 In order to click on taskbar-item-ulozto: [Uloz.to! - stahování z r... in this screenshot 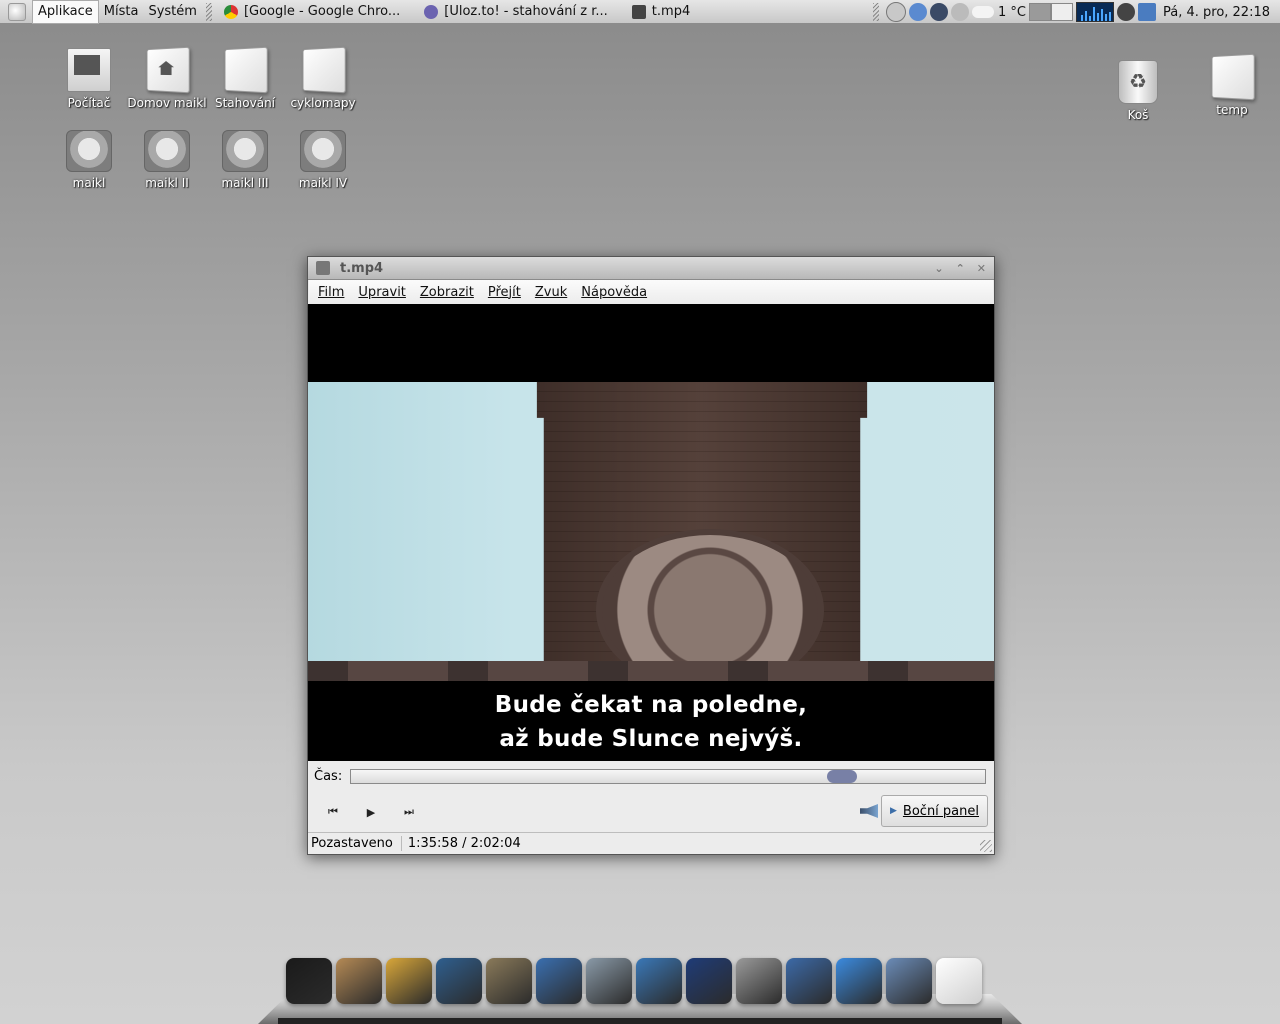, I will do `click(516, 12)`.